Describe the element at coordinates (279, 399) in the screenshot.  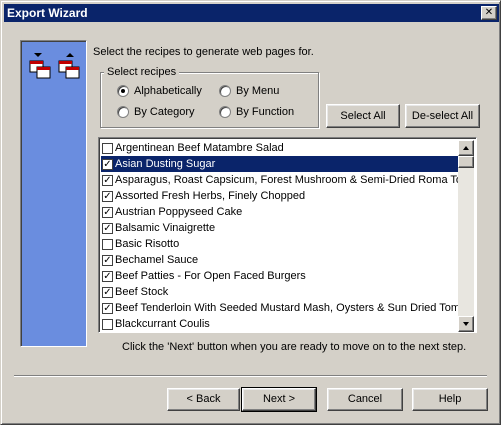
I see `next-button: Next >` at that location.